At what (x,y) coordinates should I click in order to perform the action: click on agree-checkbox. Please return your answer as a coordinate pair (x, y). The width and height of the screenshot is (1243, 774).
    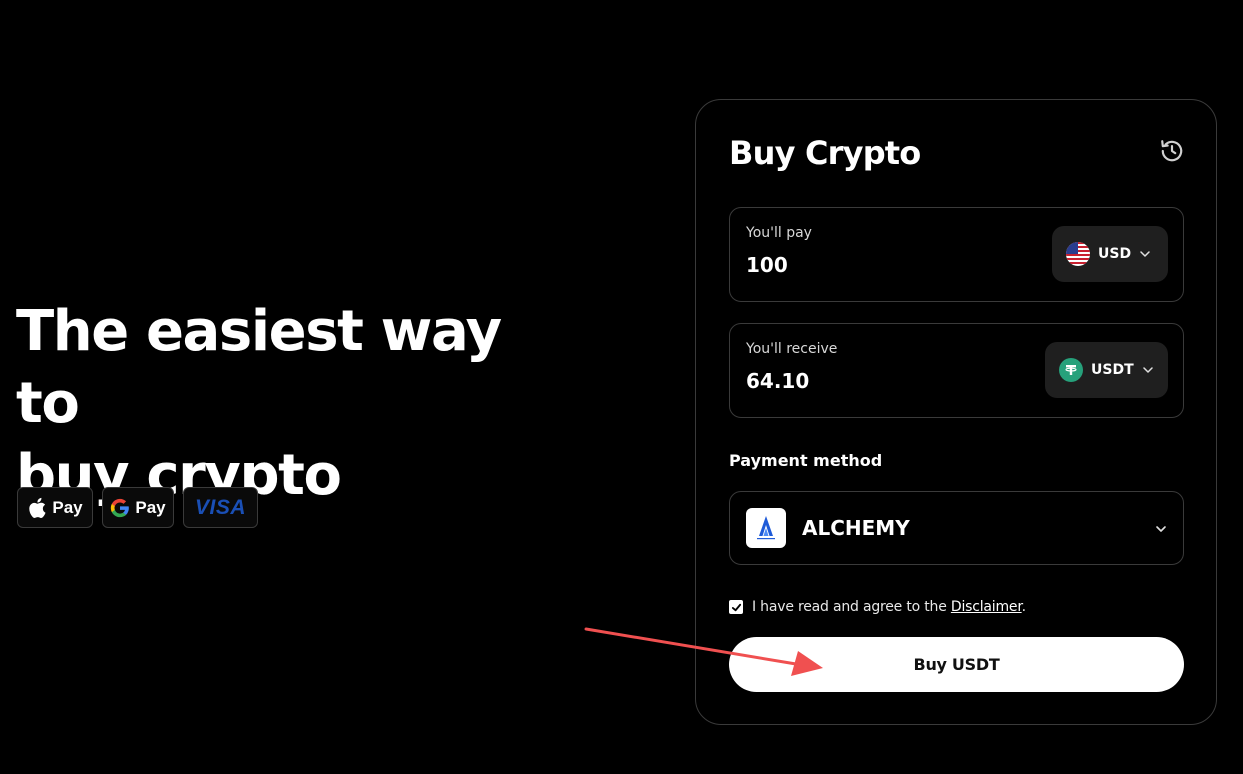
    Looking at the image, I should click on (736, 607).